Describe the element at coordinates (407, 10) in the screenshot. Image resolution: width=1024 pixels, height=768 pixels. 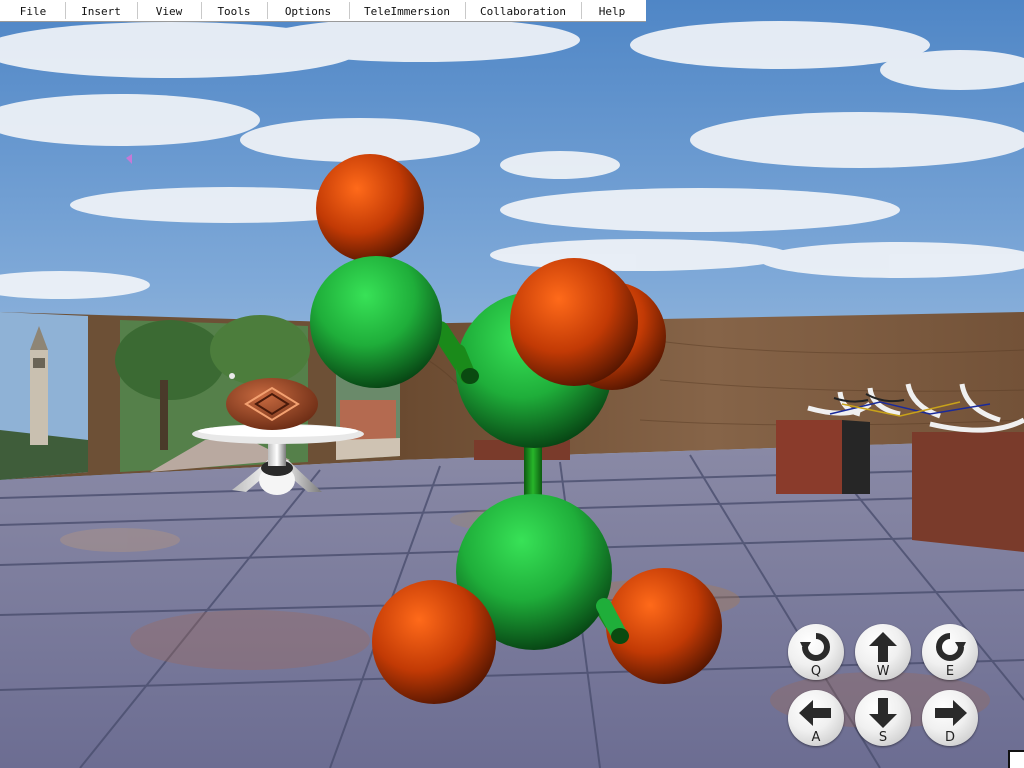
I see `menu-teleimmersion: TeleImmersion` at that location.